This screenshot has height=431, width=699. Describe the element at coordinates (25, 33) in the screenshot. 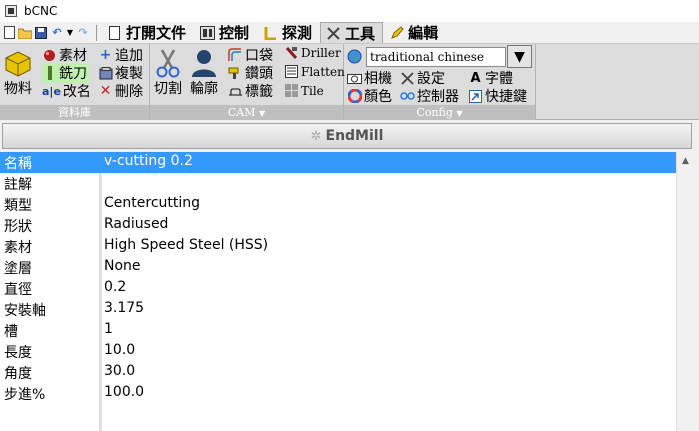

I see `open-folder-icon` at that location.